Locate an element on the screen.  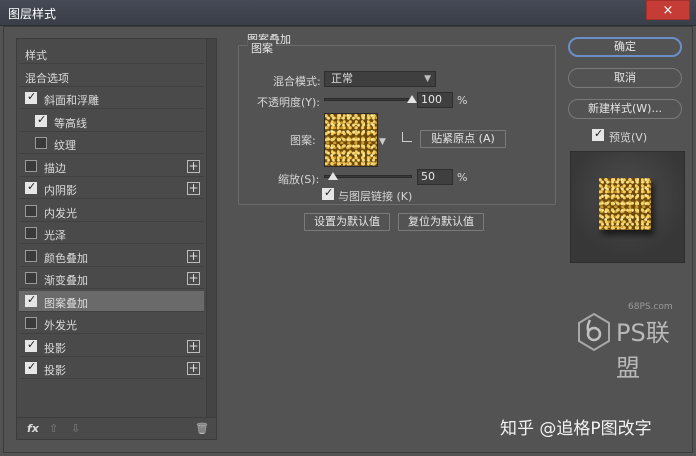
credit-watermark: 知乎 @追格P图改字 is located at coordinates (576, 429).